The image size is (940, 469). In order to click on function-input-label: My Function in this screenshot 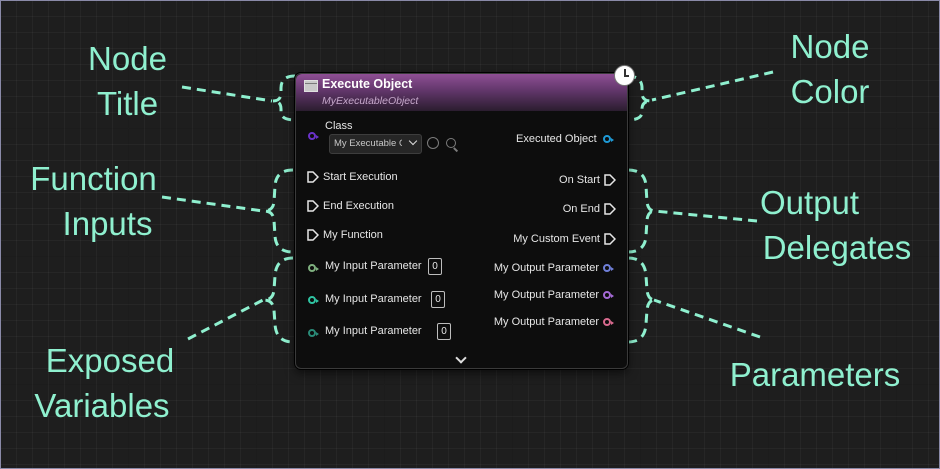, I will do `click(353, 235)`.